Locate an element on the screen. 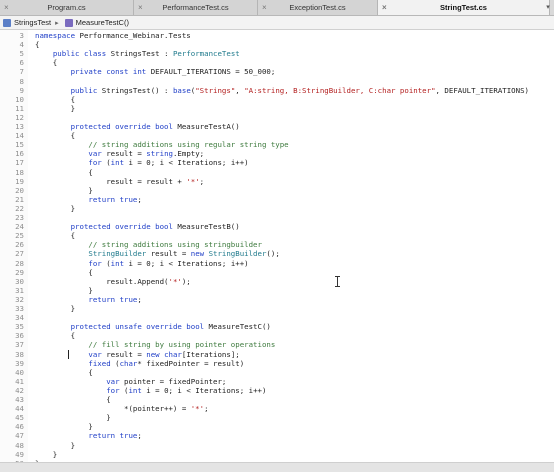 The height and width of the screenshot is (472, 554). line-number: 38 is located at coordinates (19, 354).